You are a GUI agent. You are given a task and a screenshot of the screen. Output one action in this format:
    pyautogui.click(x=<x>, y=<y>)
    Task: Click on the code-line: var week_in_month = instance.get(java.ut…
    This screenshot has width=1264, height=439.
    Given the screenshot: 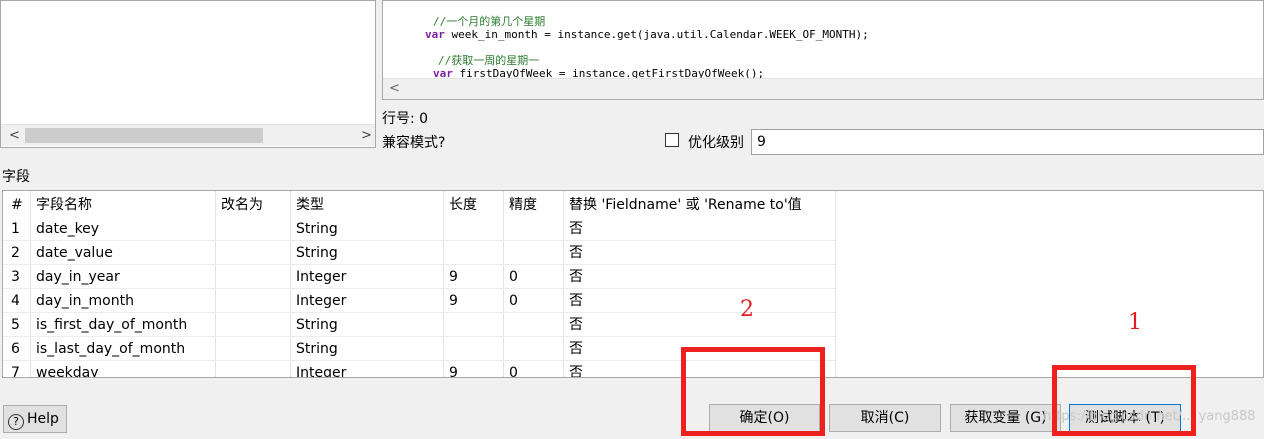 What is the action you would take?
    pyautogui.click(x=647, y=34)
    